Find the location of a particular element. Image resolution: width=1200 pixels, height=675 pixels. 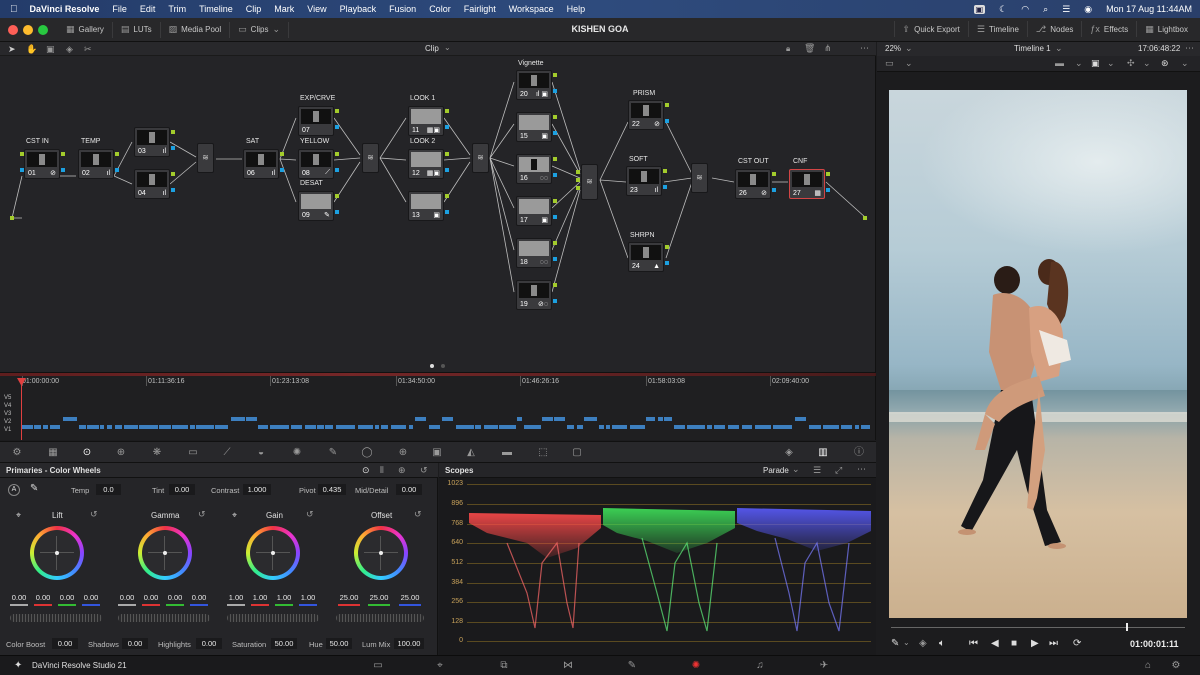

picker-icon: ✎ is located at coordinates (34, 488).